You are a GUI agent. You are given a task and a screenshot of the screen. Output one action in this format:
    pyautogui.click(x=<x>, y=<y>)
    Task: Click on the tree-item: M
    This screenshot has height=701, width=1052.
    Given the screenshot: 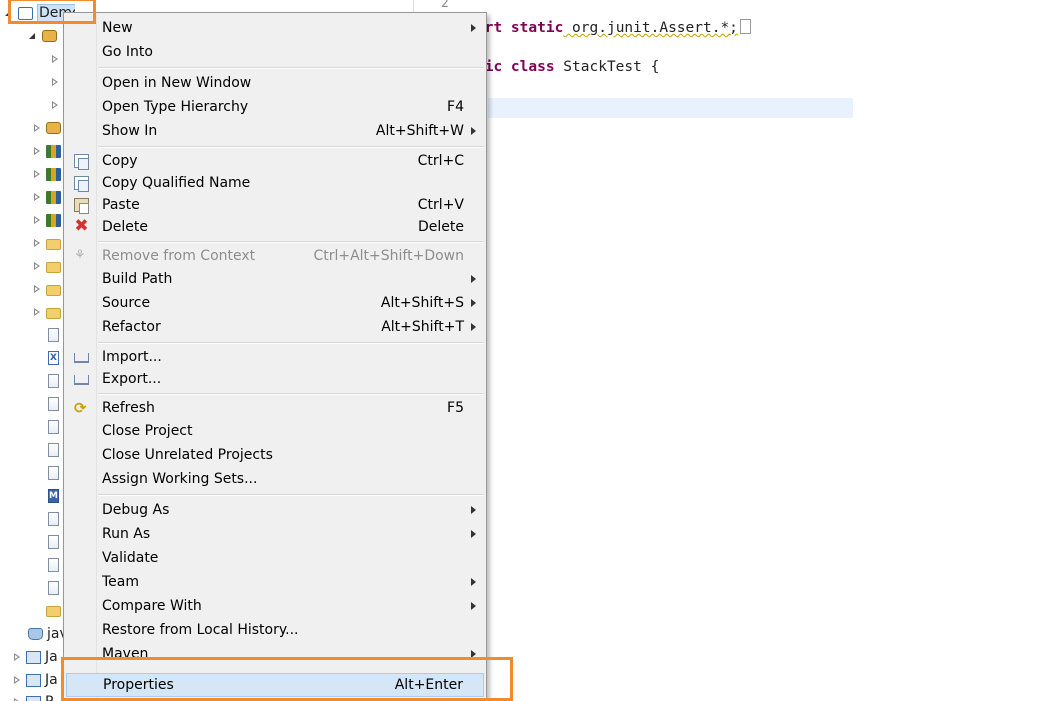 What is the action you would take?
    pyautogui.click(x=50, y=496)
    